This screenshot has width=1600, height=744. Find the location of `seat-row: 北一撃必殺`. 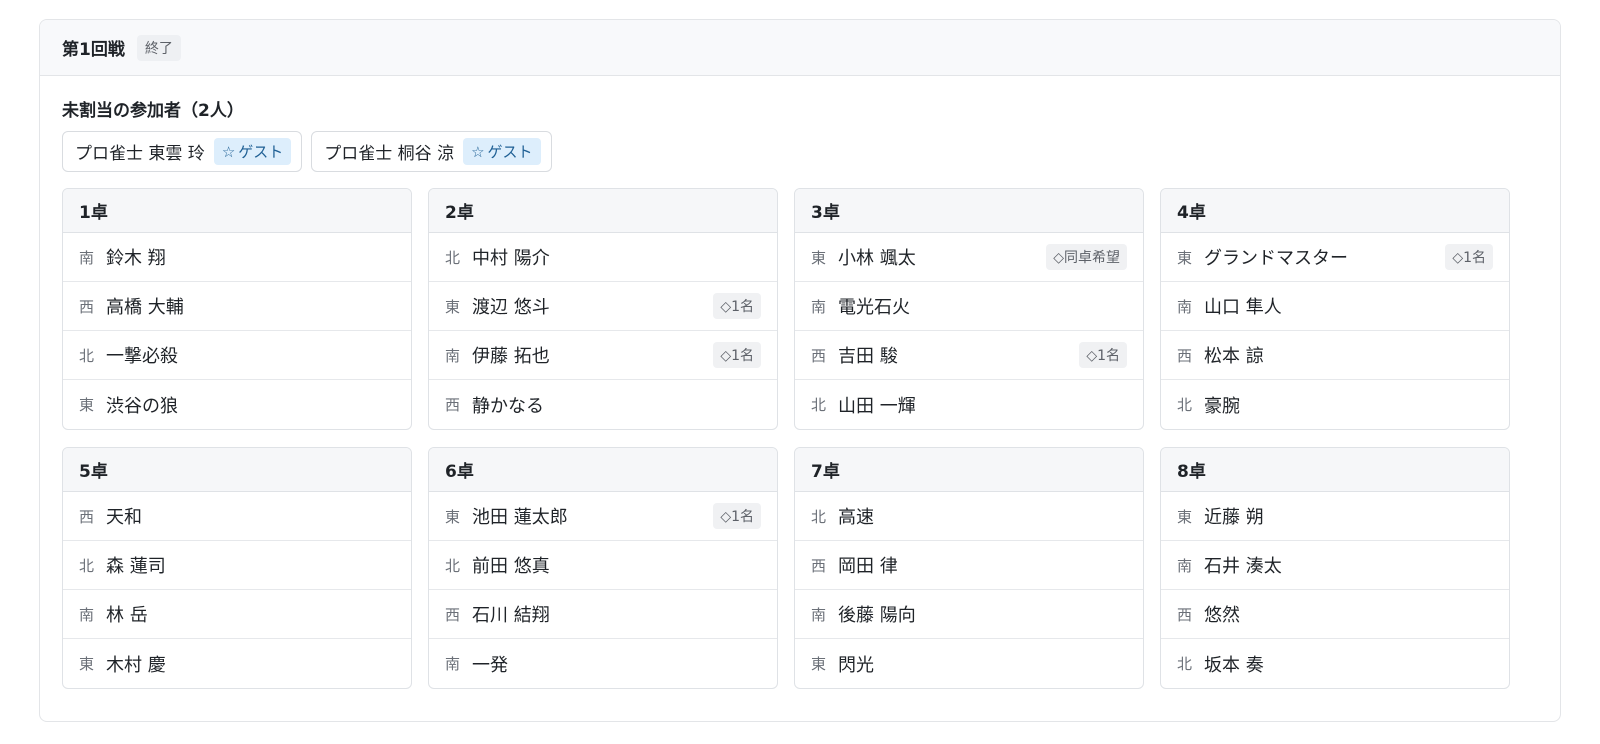

seat-row: 北一撃必殺 is located at coordinates (237, 355).